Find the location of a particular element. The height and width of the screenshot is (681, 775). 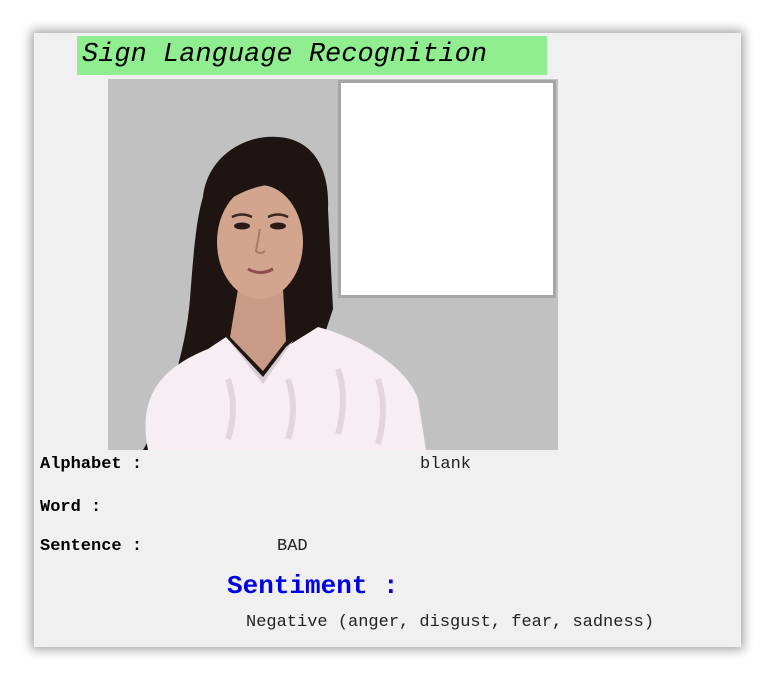

alphabet-value: blank is located at coordinates (446, 464).